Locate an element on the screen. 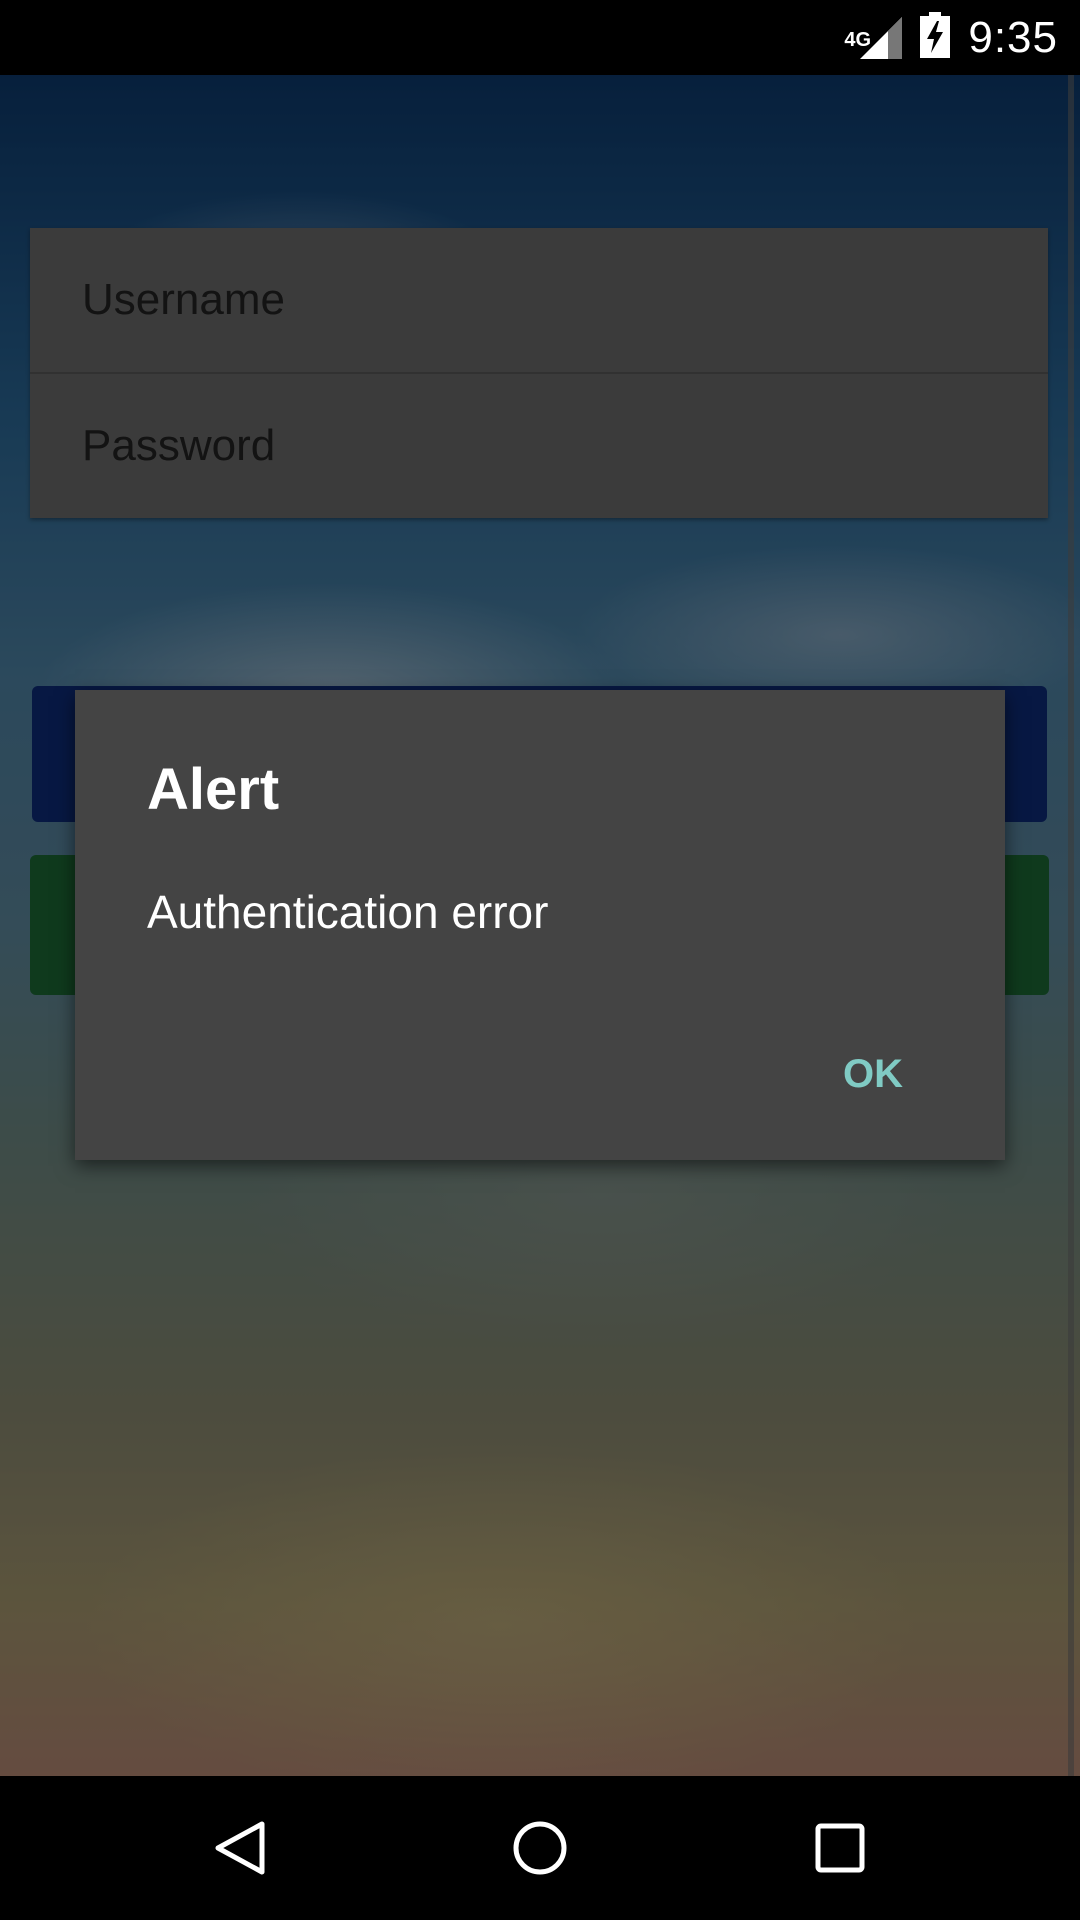 This screenshot has height=1920, width=1080. navigation-bar is located at coordinates (540, 1848).